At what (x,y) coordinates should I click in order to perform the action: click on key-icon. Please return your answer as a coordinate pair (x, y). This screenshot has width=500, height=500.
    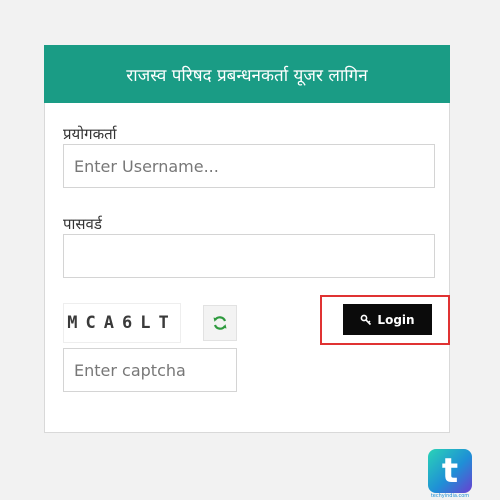
    Looking at the image, I should click on (366, 319).